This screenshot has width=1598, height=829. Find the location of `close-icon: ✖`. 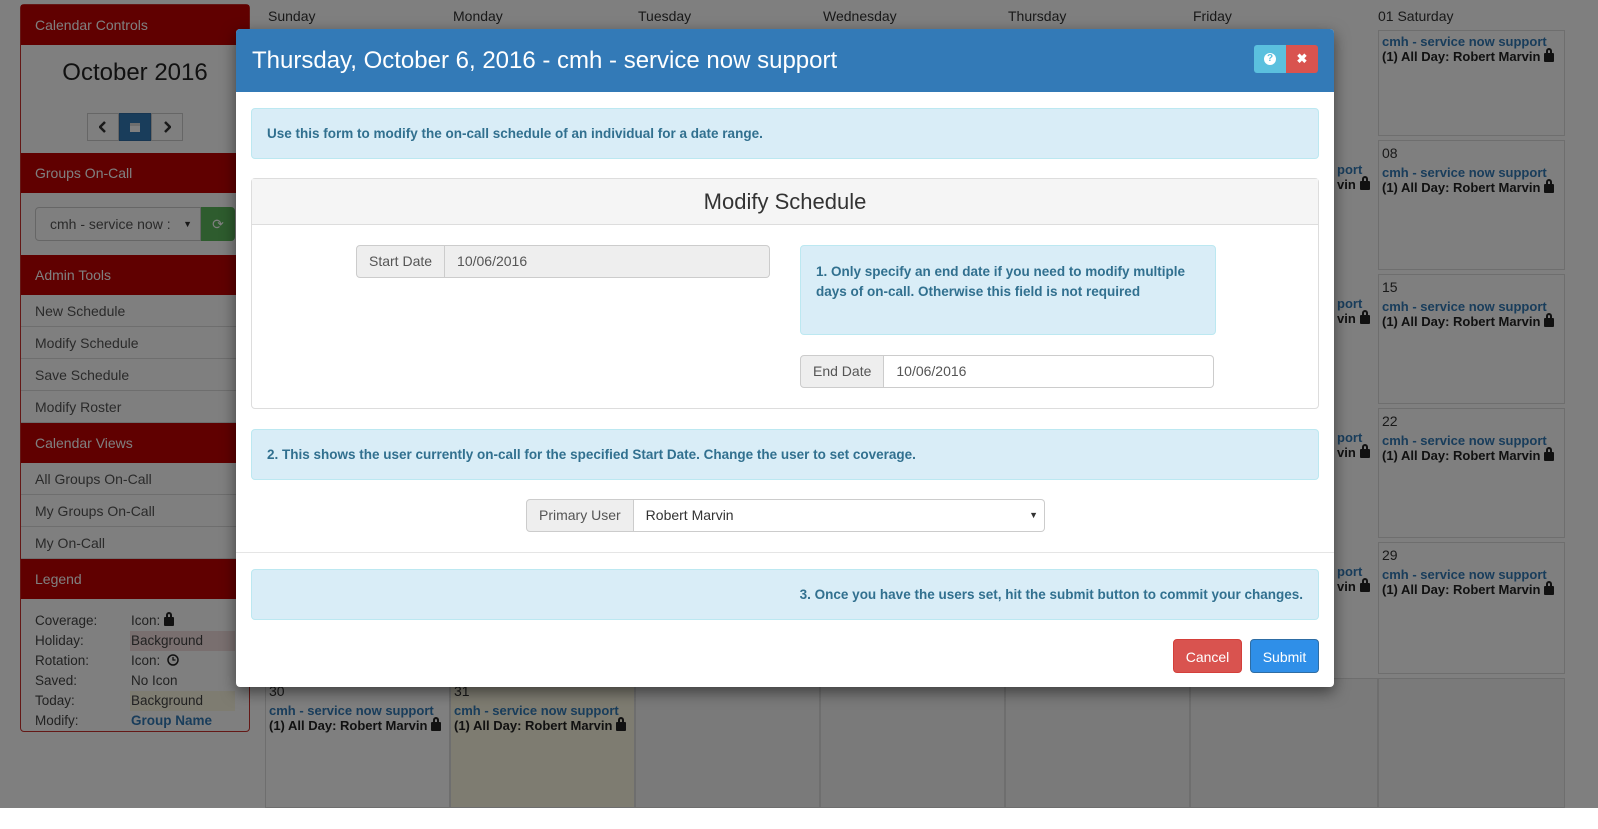

close-icon: ✖ is located at coordinates (1302, 58).